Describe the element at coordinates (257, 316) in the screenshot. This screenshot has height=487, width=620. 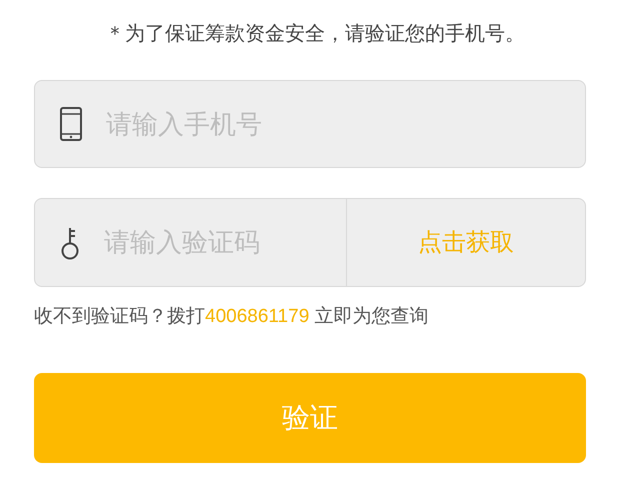
I see `phone-link: 4006861179` at that location.